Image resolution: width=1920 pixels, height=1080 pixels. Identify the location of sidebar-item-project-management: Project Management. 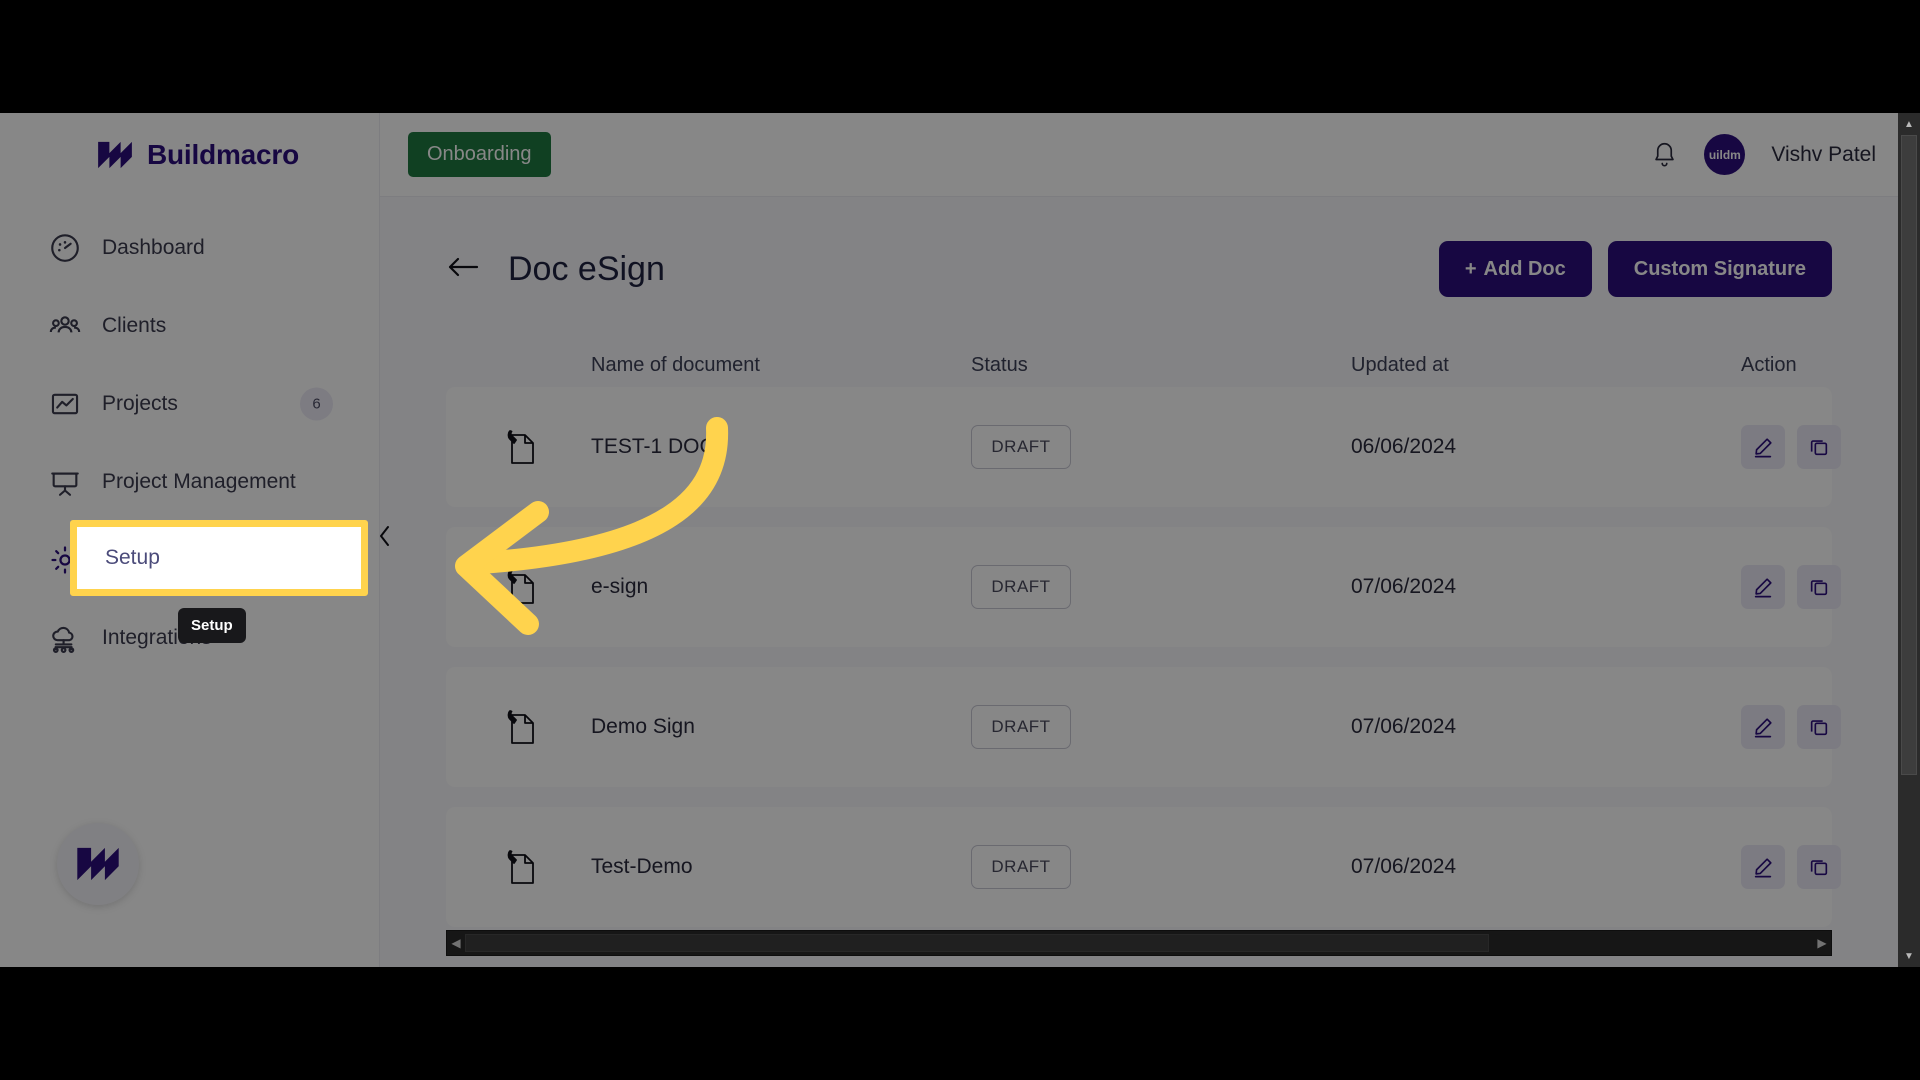
(189, 482).